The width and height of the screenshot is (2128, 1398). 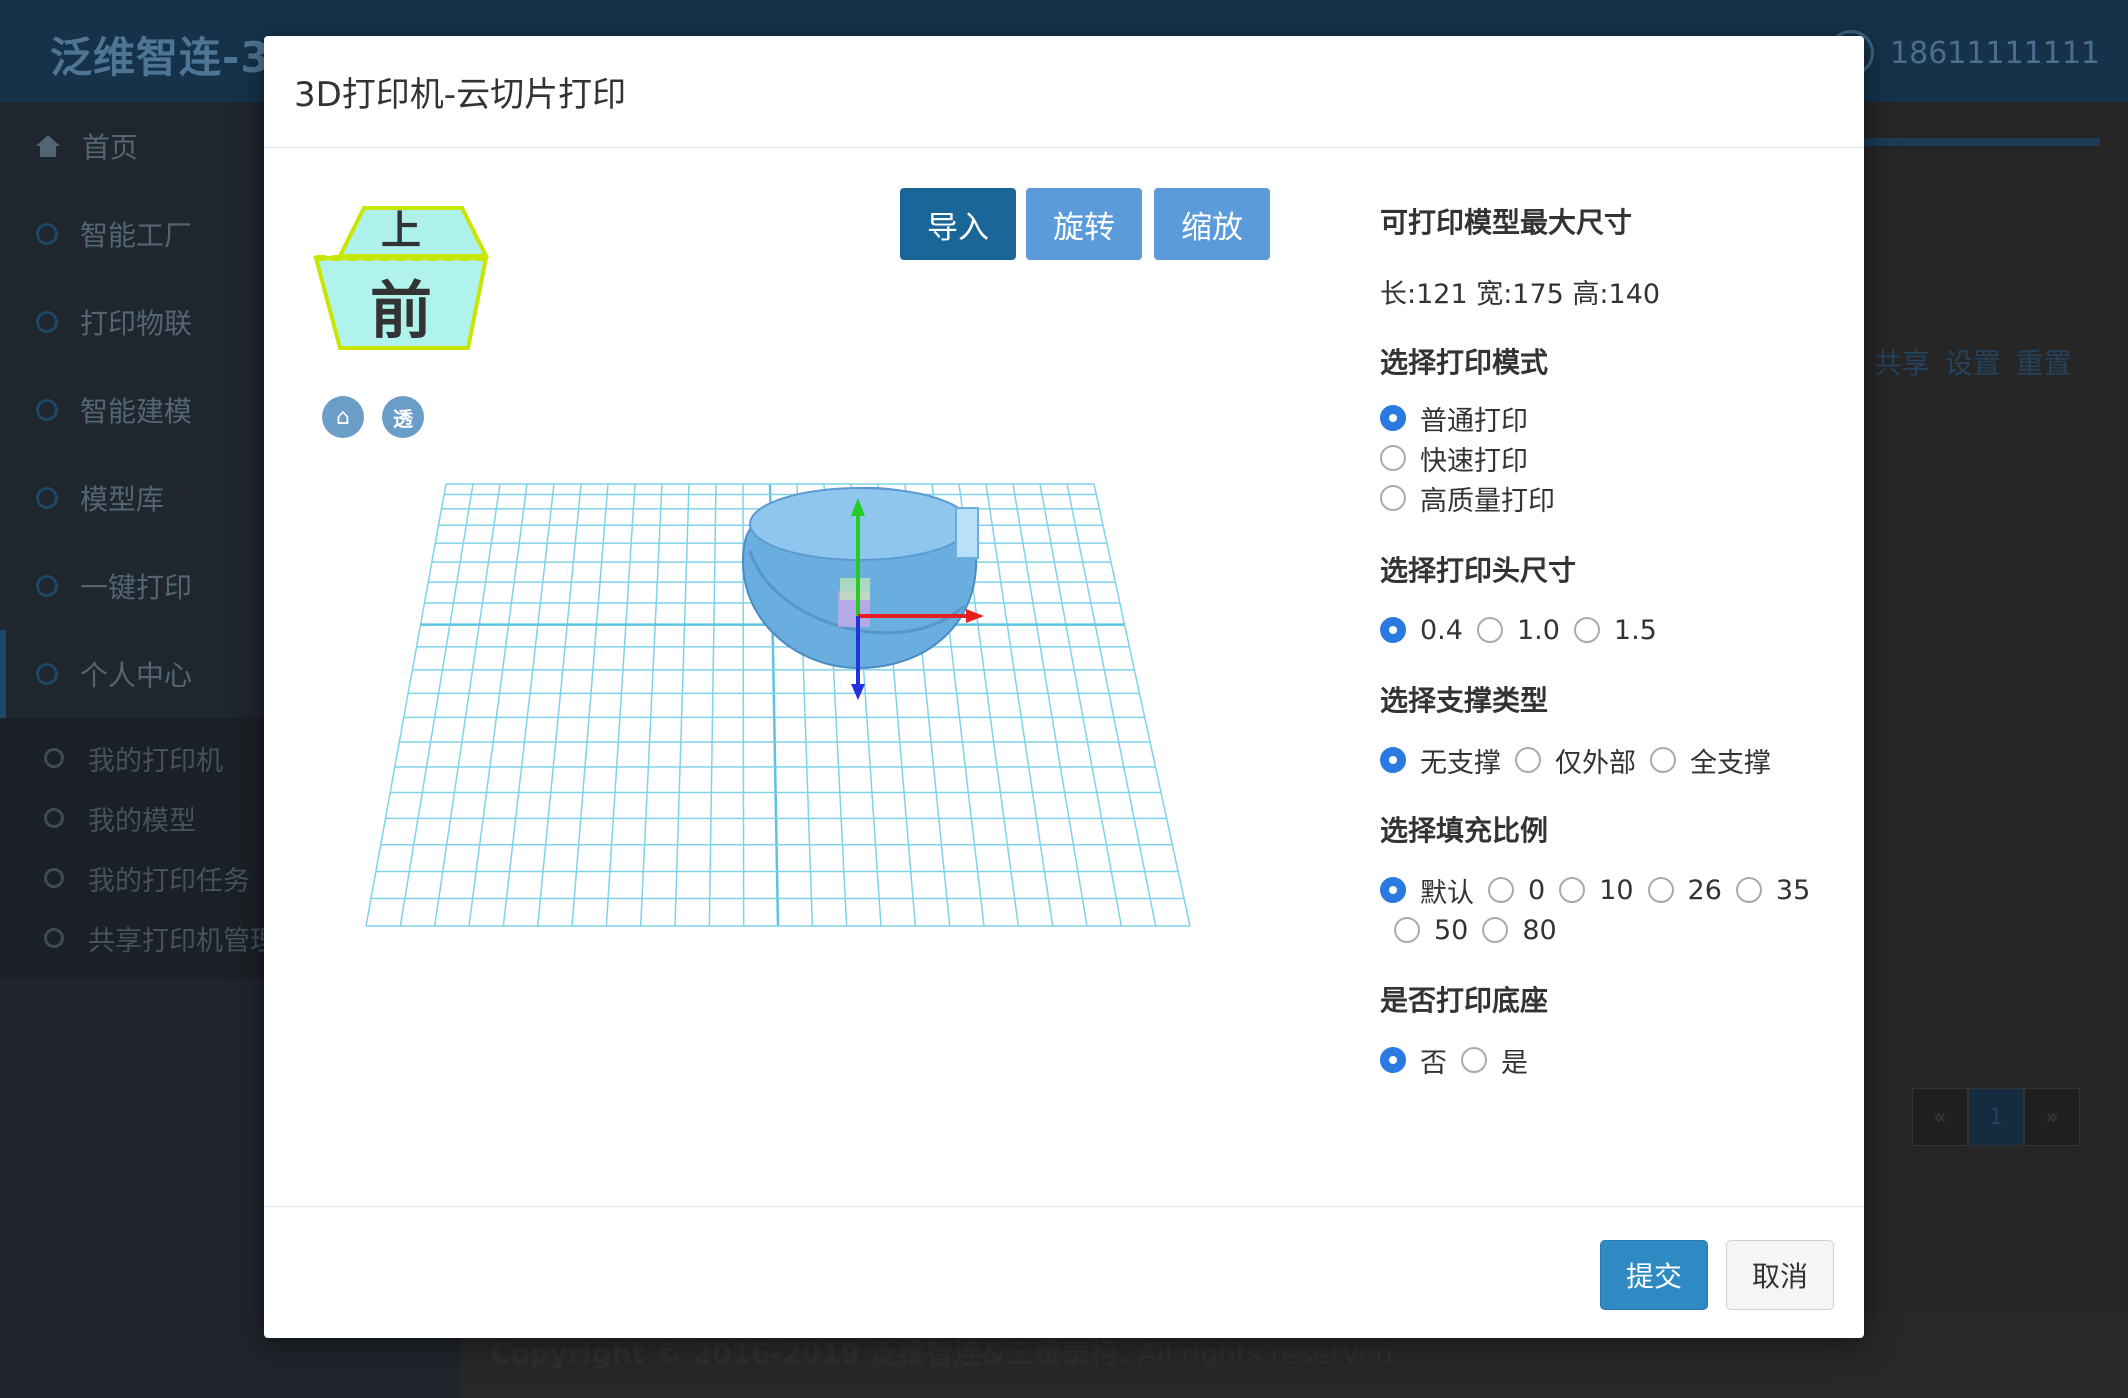 I want to click on radio-label: 26, so click(x=1704, y=890).